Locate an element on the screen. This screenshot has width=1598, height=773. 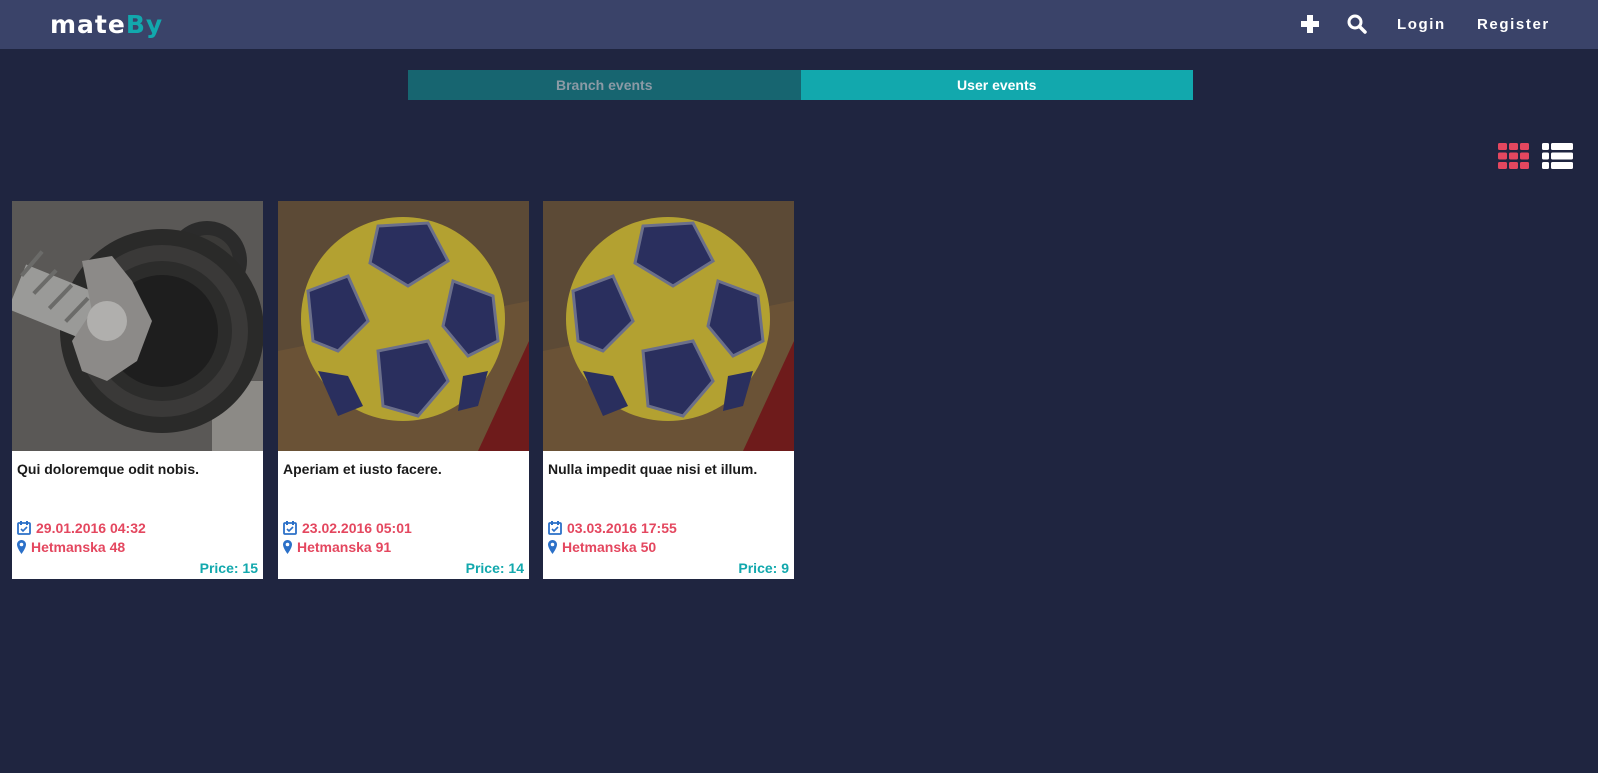
event-price-value: 14 is located at coordinates (516, 568).